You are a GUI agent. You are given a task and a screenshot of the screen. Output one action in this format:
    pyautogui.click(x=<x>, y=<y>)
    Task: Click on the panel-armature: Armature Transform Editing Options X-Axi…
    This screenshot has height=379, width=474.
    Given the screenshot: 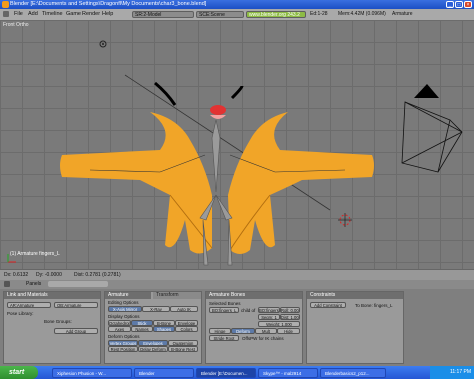 What is the action you would take?
    pyautogui.click(x=153, y=327)
    